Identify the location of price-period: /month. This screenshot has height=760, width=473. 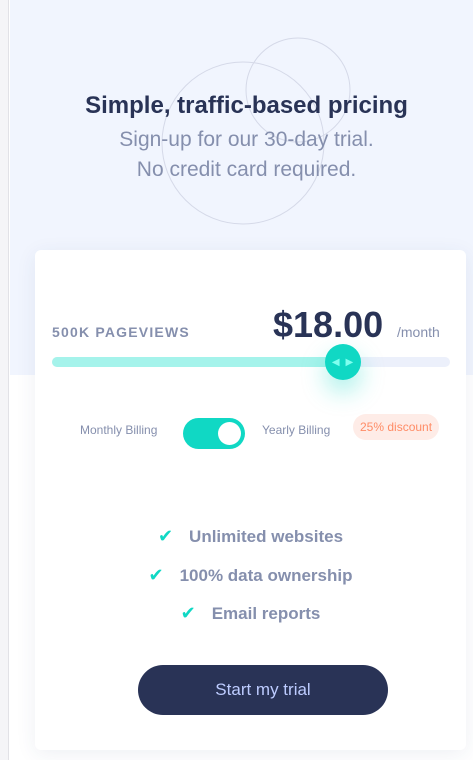
(418, 332).